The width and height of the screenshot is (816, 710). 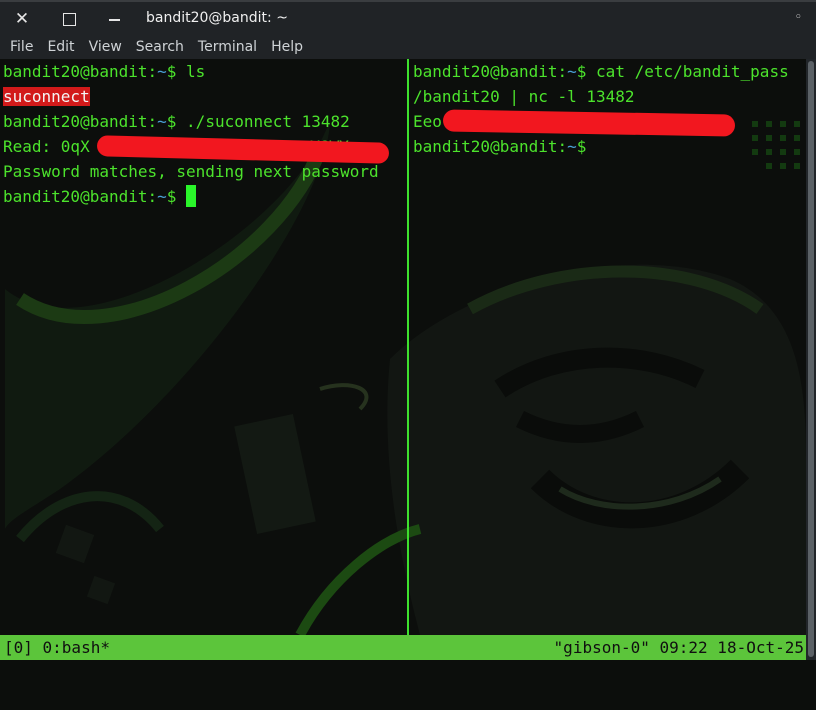 What do you see at coordinates (268, 121) in the screenshot?
I see `command-text: ./suconnect 13482` at bounding box center [268, 121].